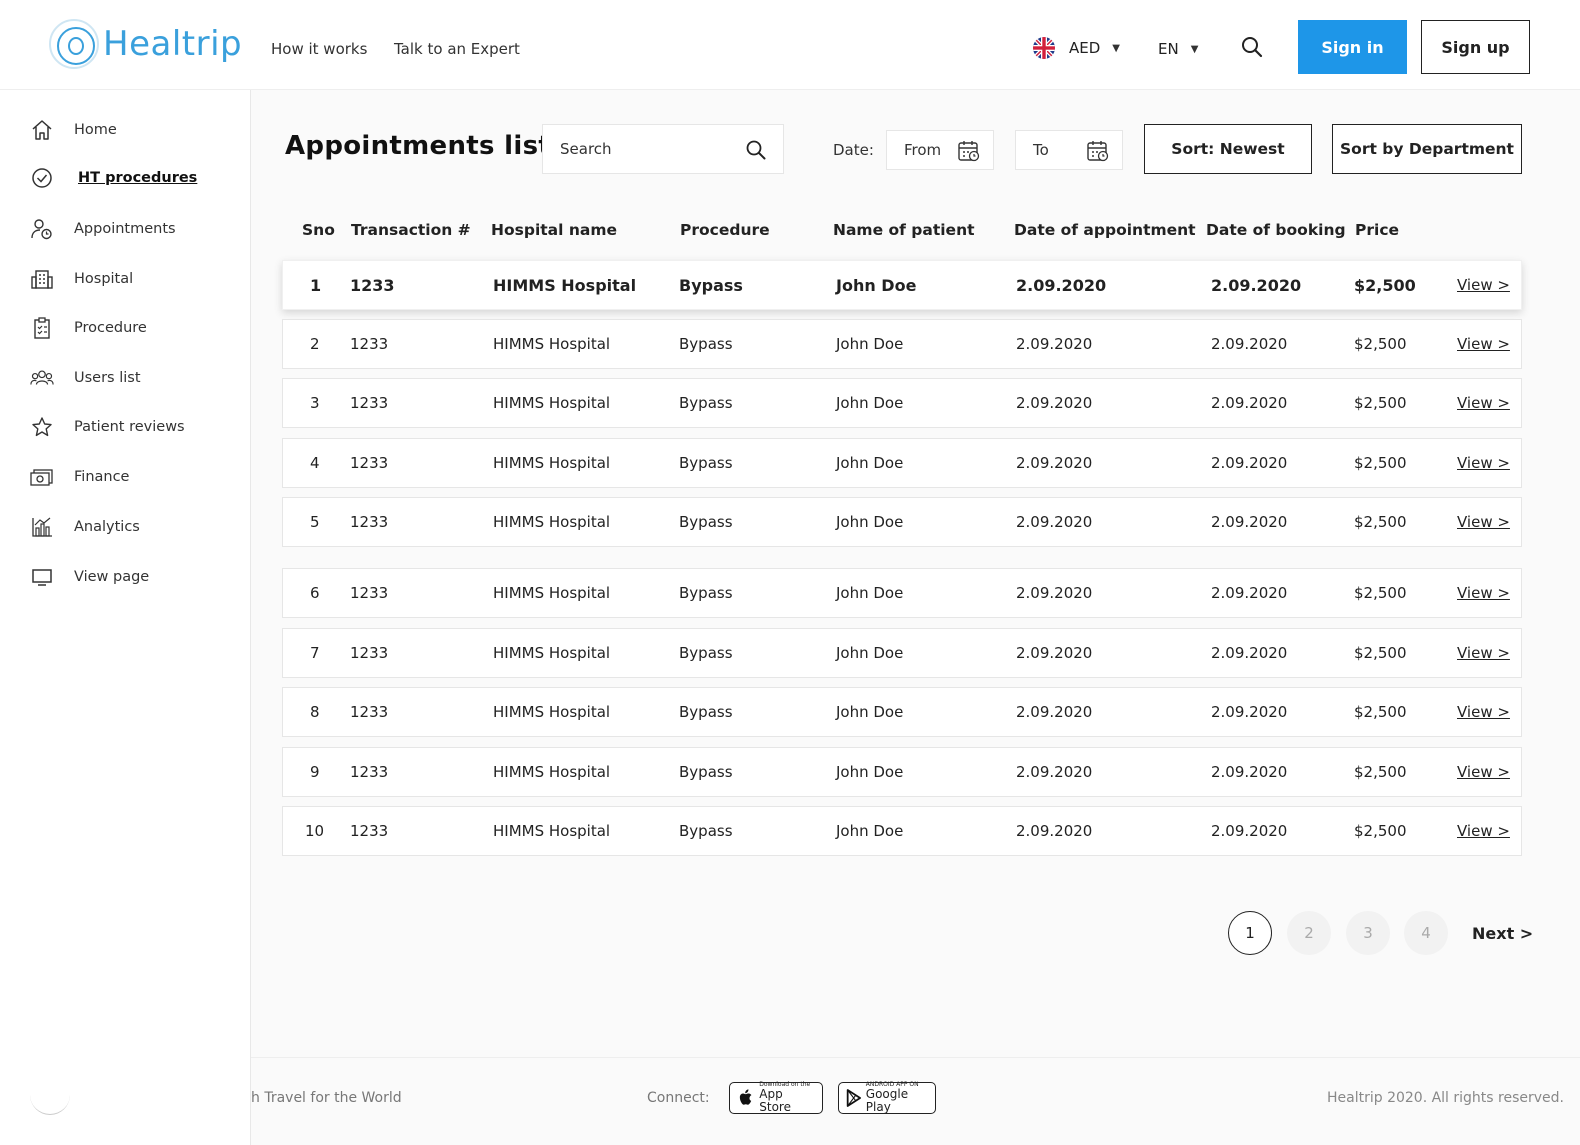 This screenshot has width=1580, height=1145. Describe the element at coordinates (554, 230) in the screenshot. I see `column-header-hospital: Hospital name` at that location.